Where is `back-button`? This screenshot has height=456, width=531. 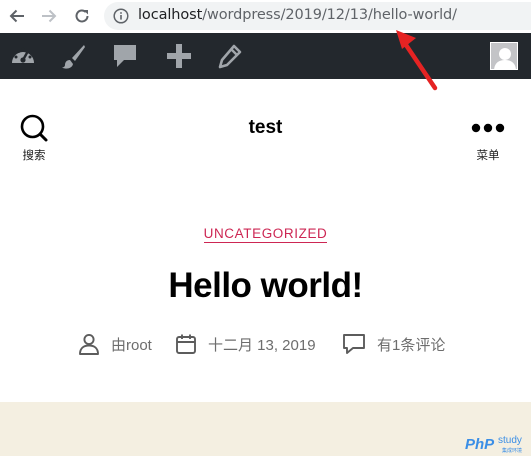
back-button is located at coordinates (17, 16).